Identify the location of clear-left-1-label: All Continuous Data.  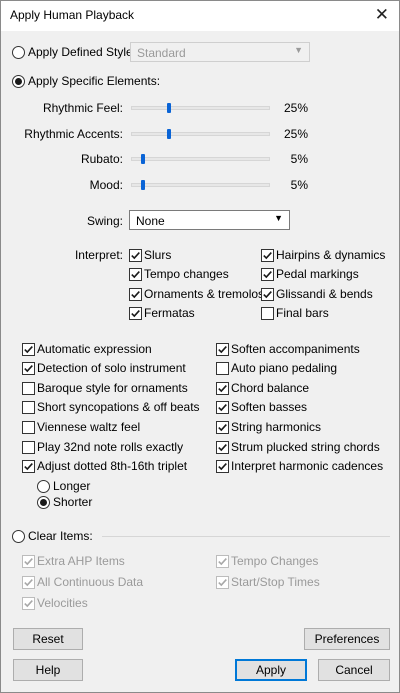
(90, 582).